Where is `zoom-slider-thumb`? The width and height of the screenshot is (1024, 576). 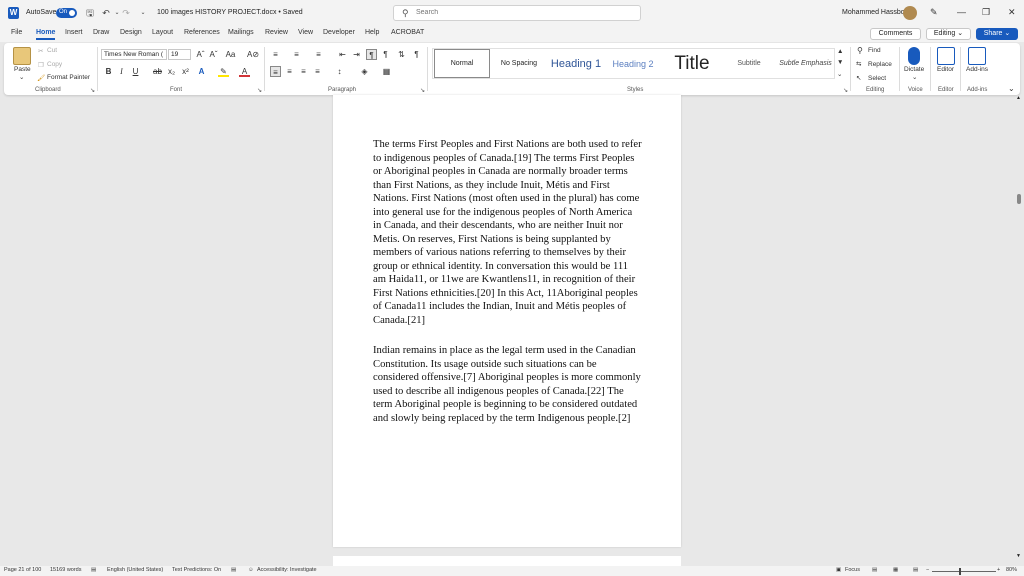
zoom-slider-thumb is located at coordinates (960, 571).